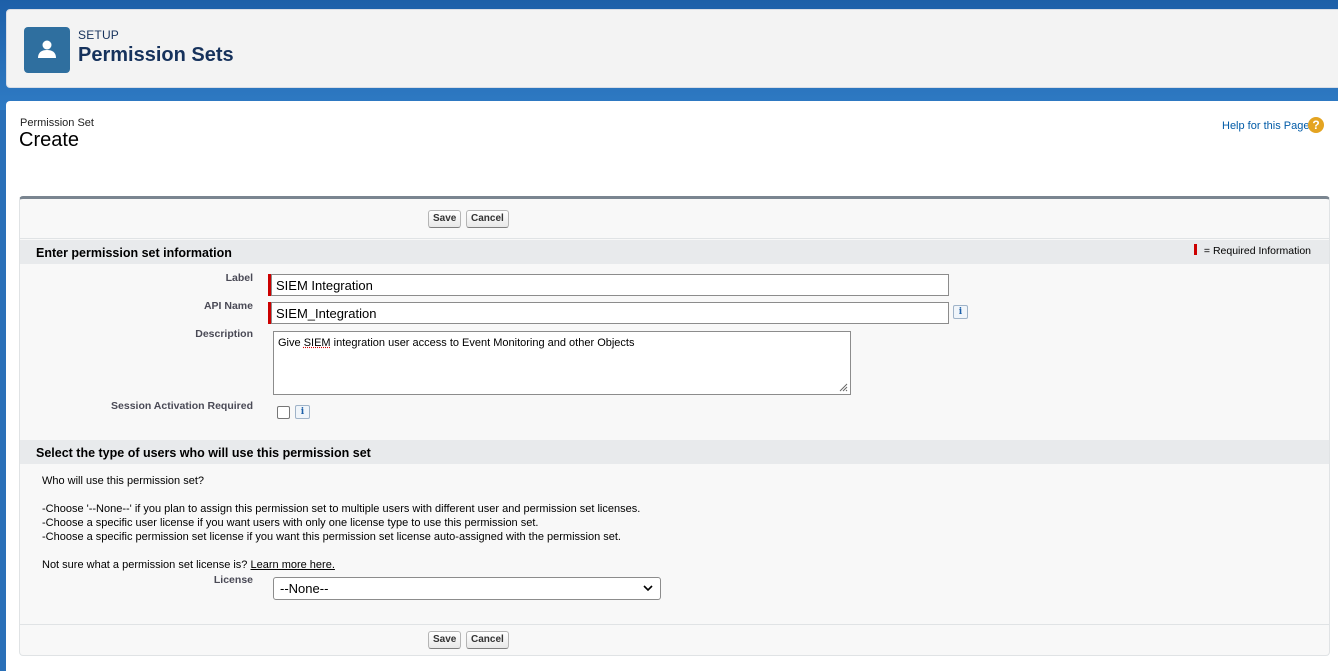 This screenshot has width=1338, height=671. Describe the element at coordinates (233, 580) in the screenshot. I see `license-field-label: License` at that location.